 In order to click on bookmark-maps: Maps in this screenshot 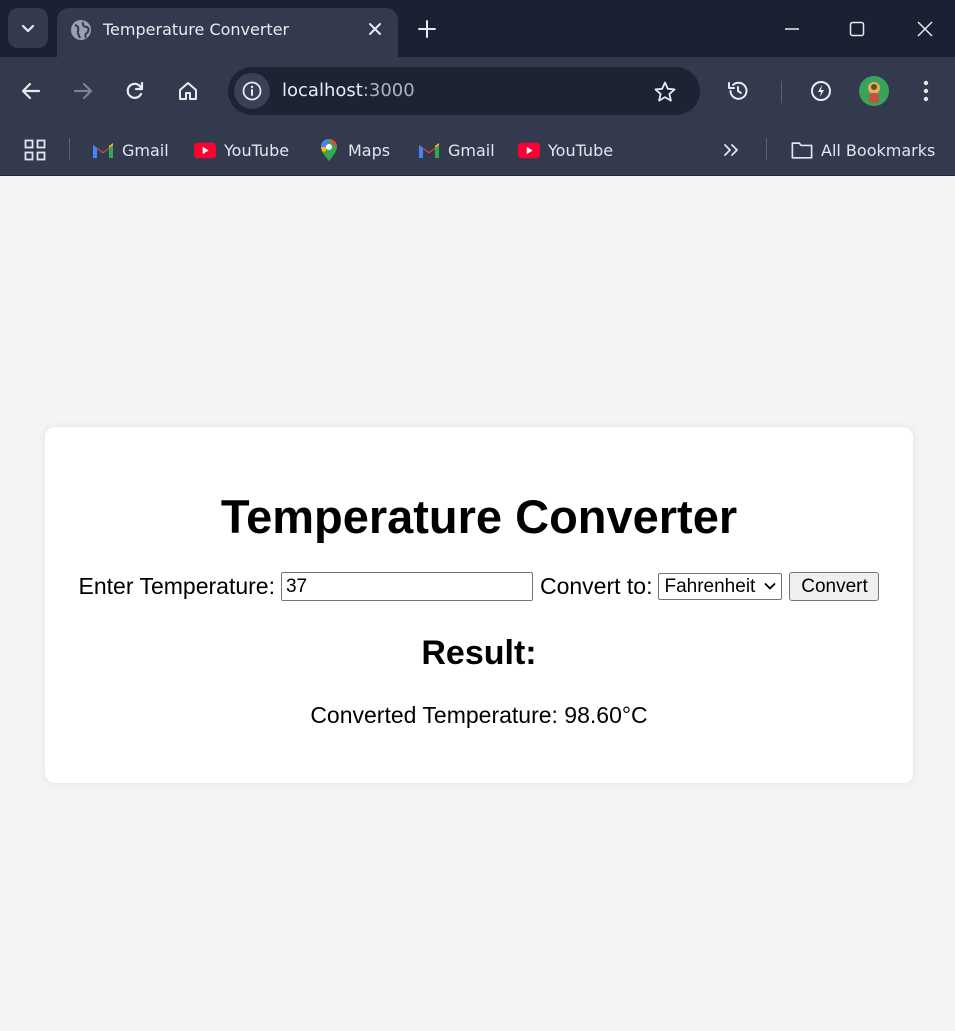, I will do `click(354, 150)`.